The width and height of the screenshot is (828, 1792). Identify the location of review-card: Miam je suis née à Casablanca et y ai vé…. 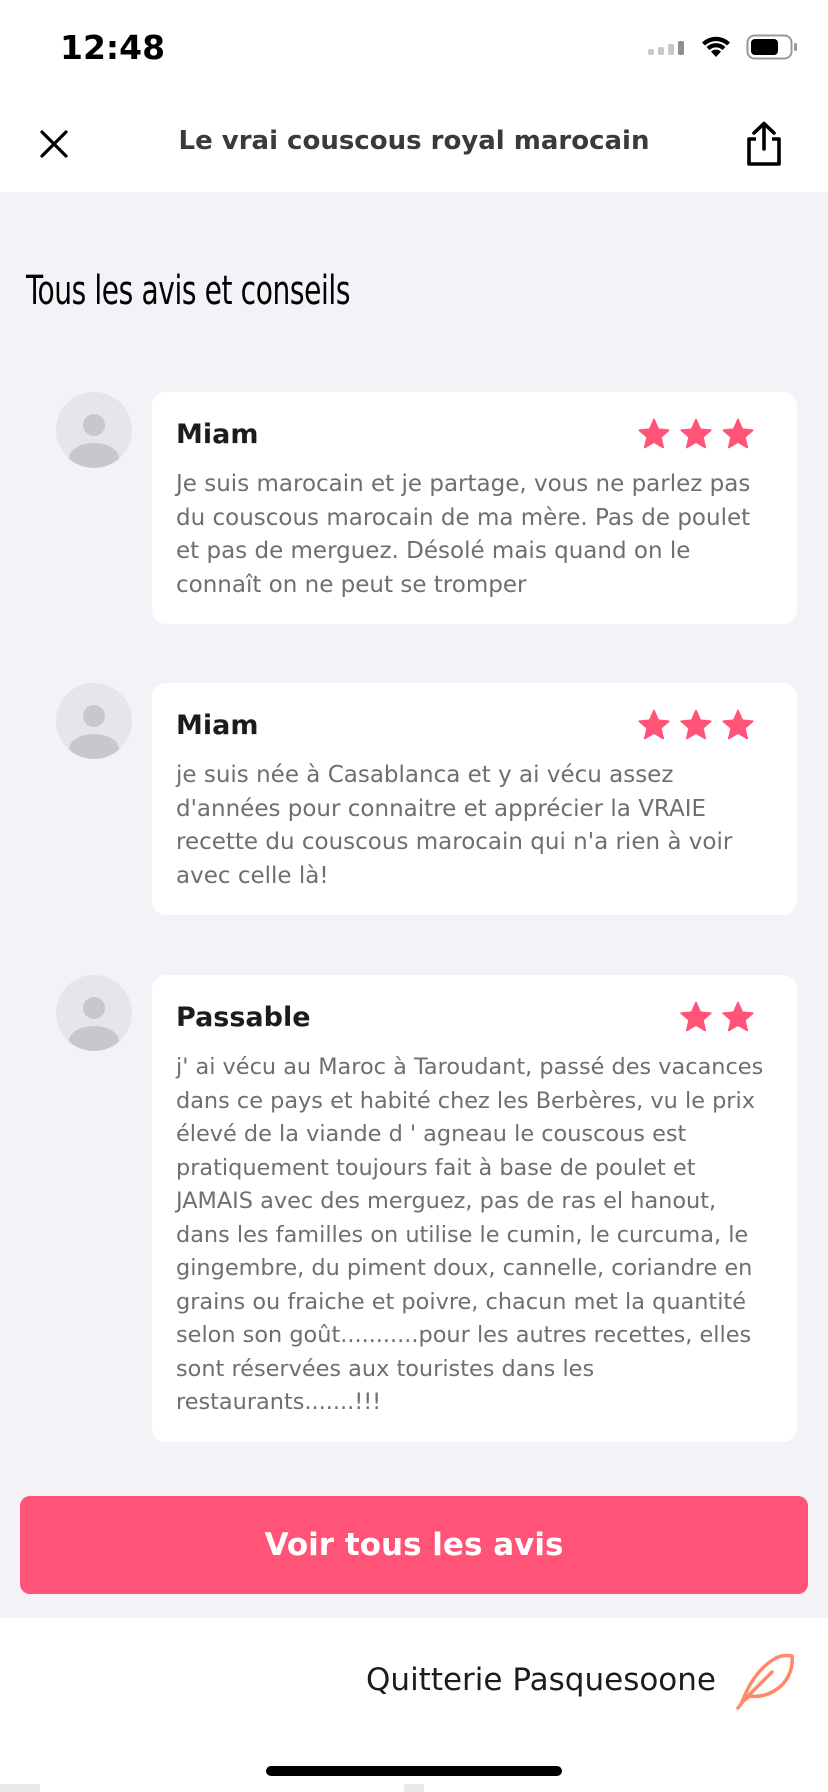
(474, 799).